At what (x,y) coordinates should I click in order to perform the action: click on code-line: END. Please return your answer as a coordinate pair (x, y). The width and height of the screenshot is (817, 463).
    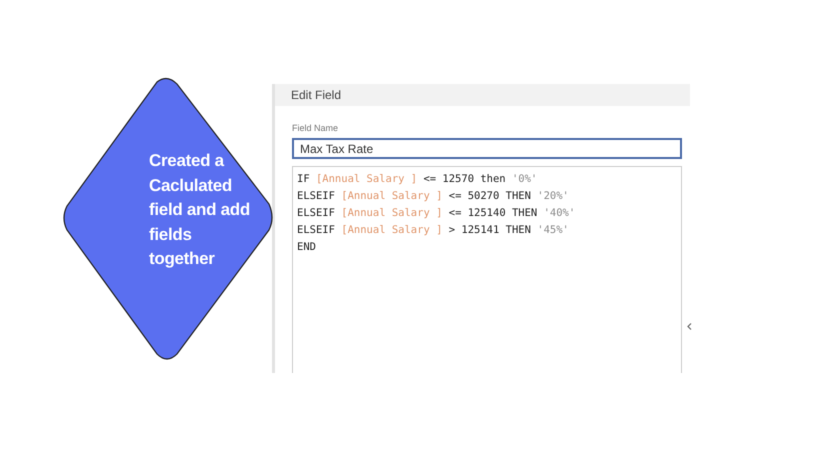
    Looking at the image, I should click on (307, 247).